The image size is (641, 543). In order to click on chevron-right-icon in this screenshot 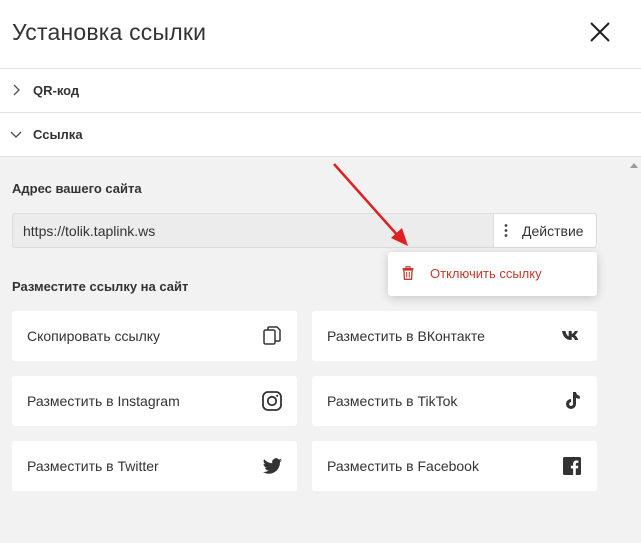, I will do `click(16, 90)`.